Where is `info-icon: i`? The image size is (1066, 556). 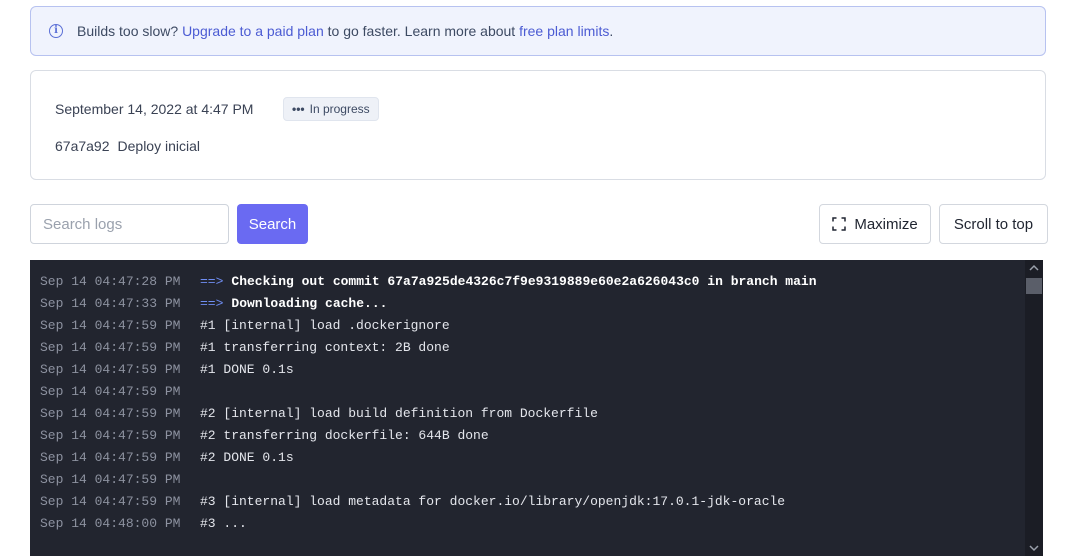 info-icon: i is located at coordinates (56, 31).